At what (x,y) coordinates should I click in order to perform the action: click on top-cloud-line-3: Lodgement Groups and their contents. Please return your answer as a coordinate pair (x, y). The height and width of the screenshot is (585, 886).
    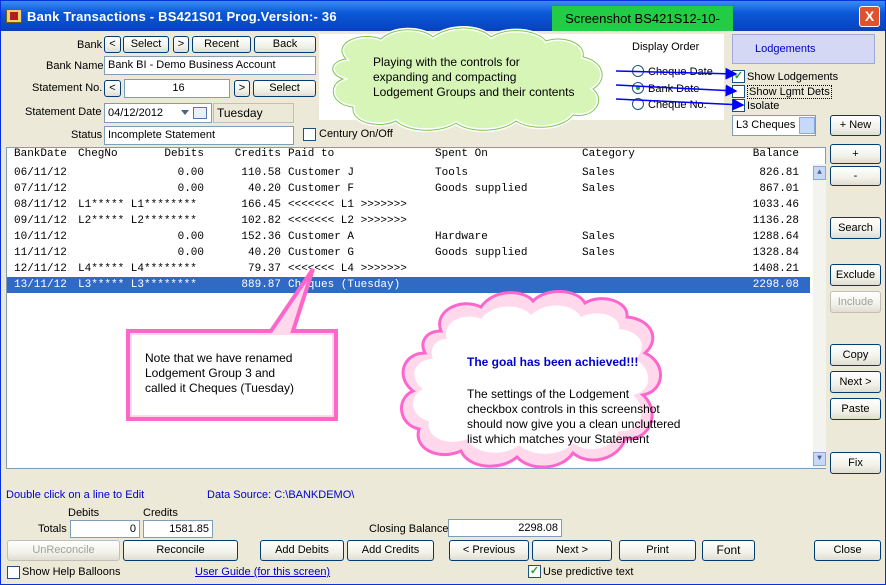
    Looking at the image, I should click on (474, 92).